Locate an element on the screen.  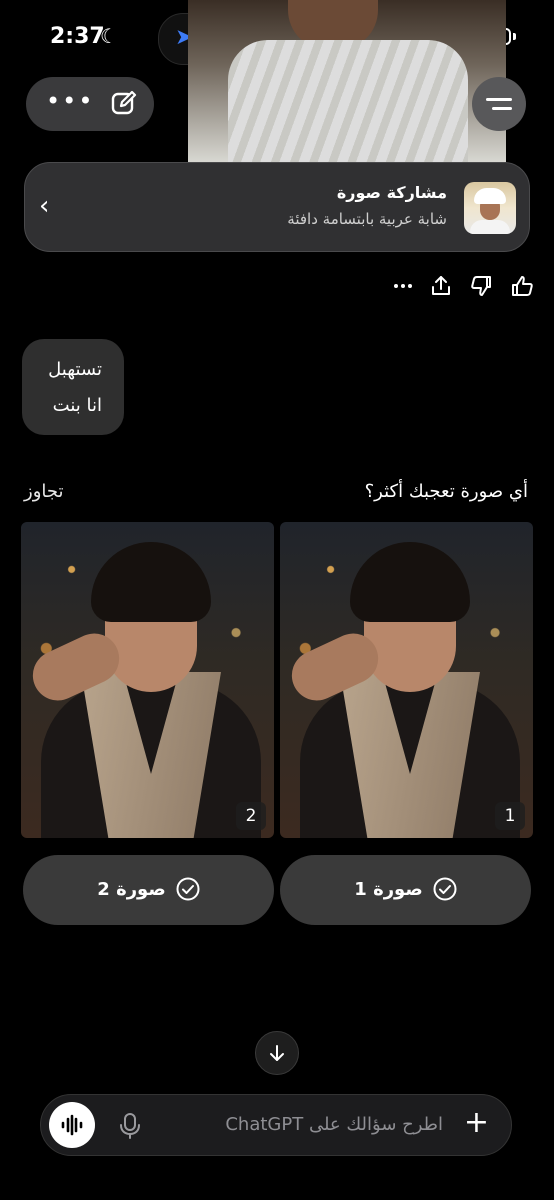
top-actions-pill: ••• is located at coordinates (90, 104).